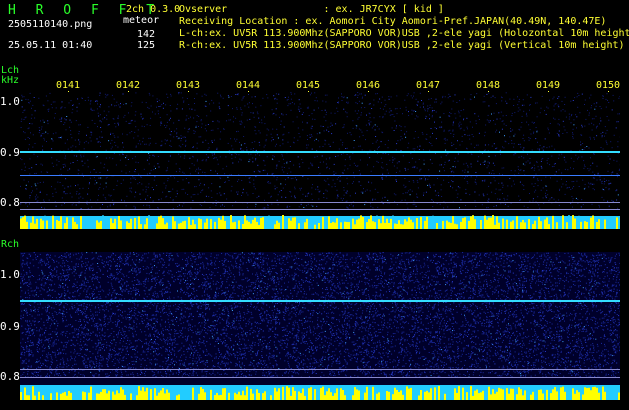  What do you see at coordinates (50, 24) in the screenshot?
I see `filename-label: 2505110140.png` at bounding box center [50, 24].